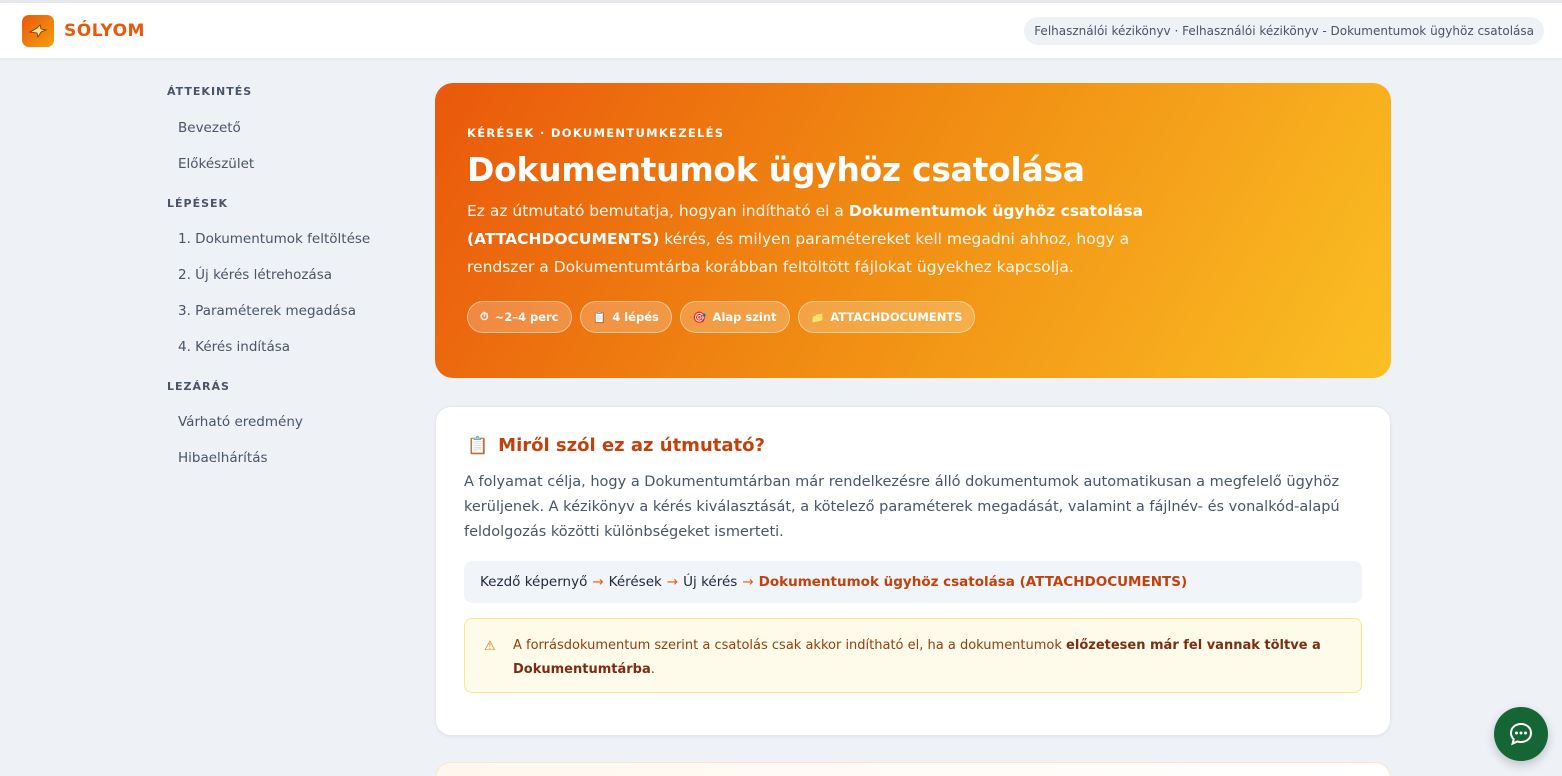 The height and width of the screenshot is (776, 1562). What do you see at coordinates (526, 317) in the screenshot?
I see `chip-label: ~2–4 perc` at bounding box center [526, 317].